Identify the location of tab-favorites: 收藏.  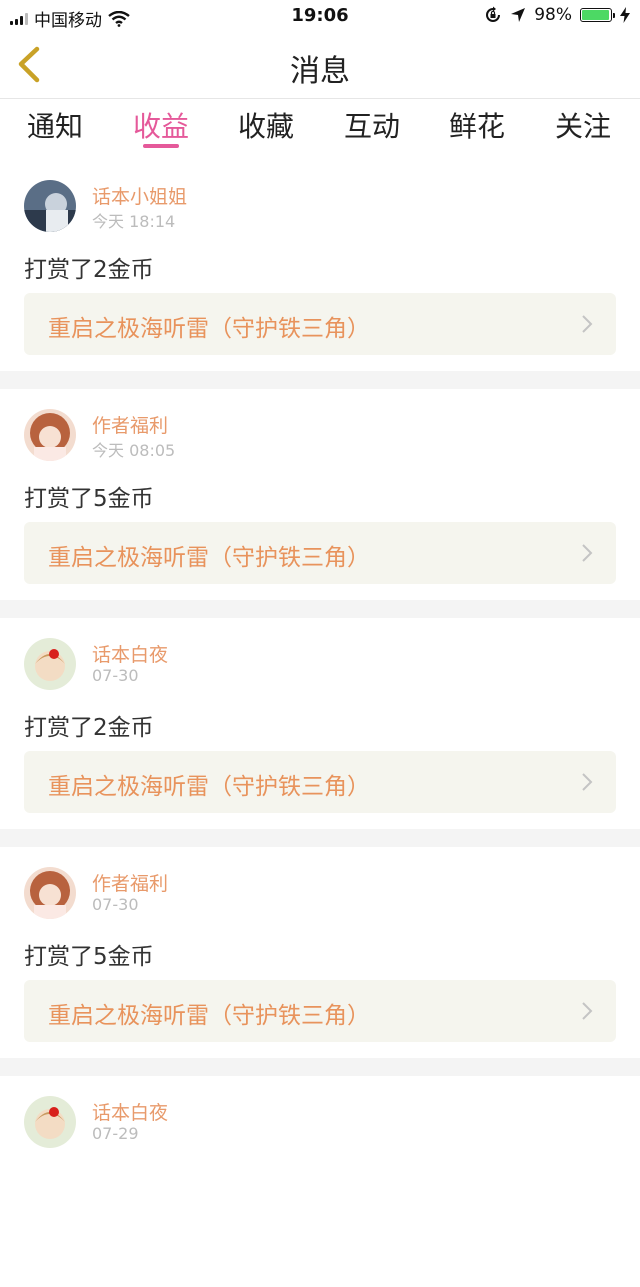
(266, 125).